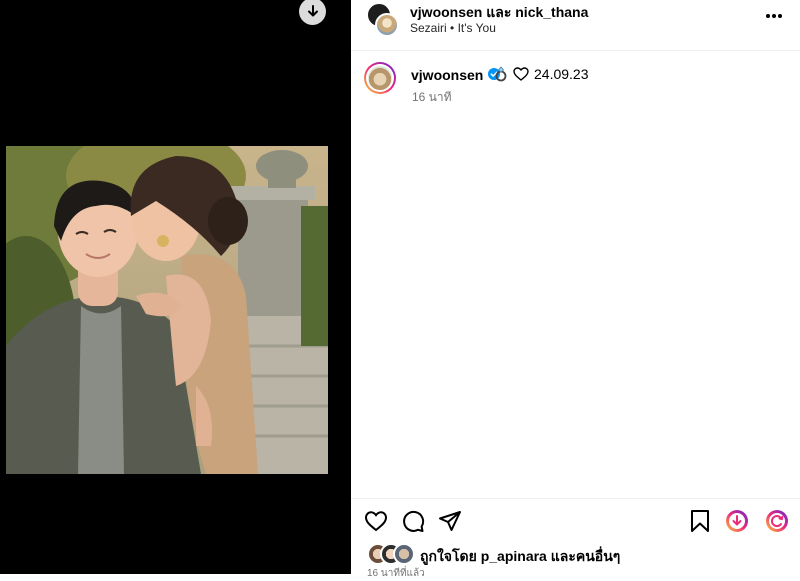  I want to click on download-extension-button, so click(737, 521).